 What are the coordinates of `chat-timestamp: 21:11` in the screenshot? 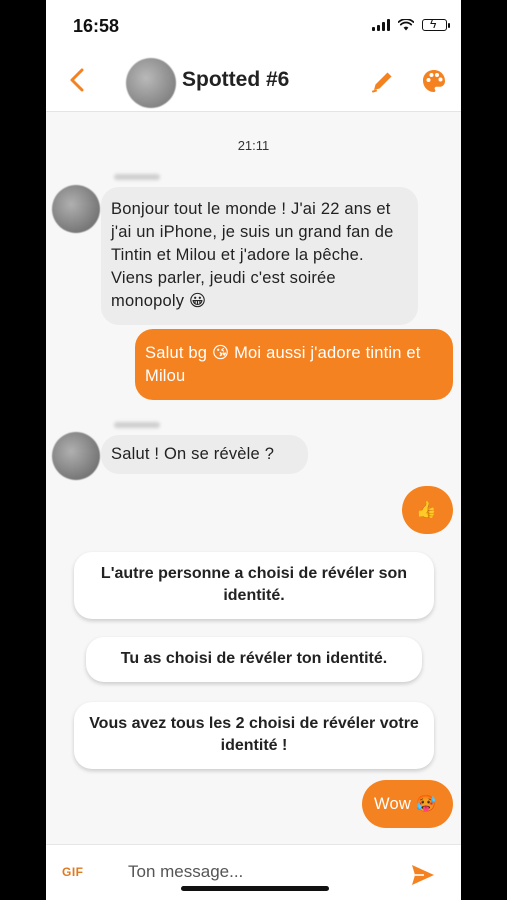 It's located at (253, 145).